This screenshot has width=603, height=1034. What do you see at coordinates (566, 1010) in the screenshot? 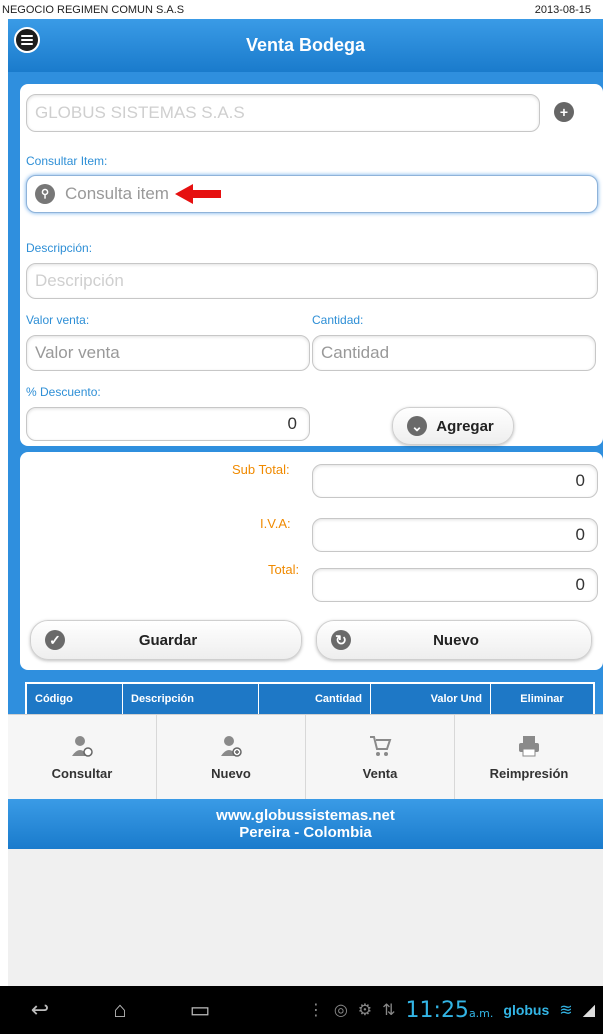
I see `wifi-icon: ≋` at bounding box center [566, 1010].